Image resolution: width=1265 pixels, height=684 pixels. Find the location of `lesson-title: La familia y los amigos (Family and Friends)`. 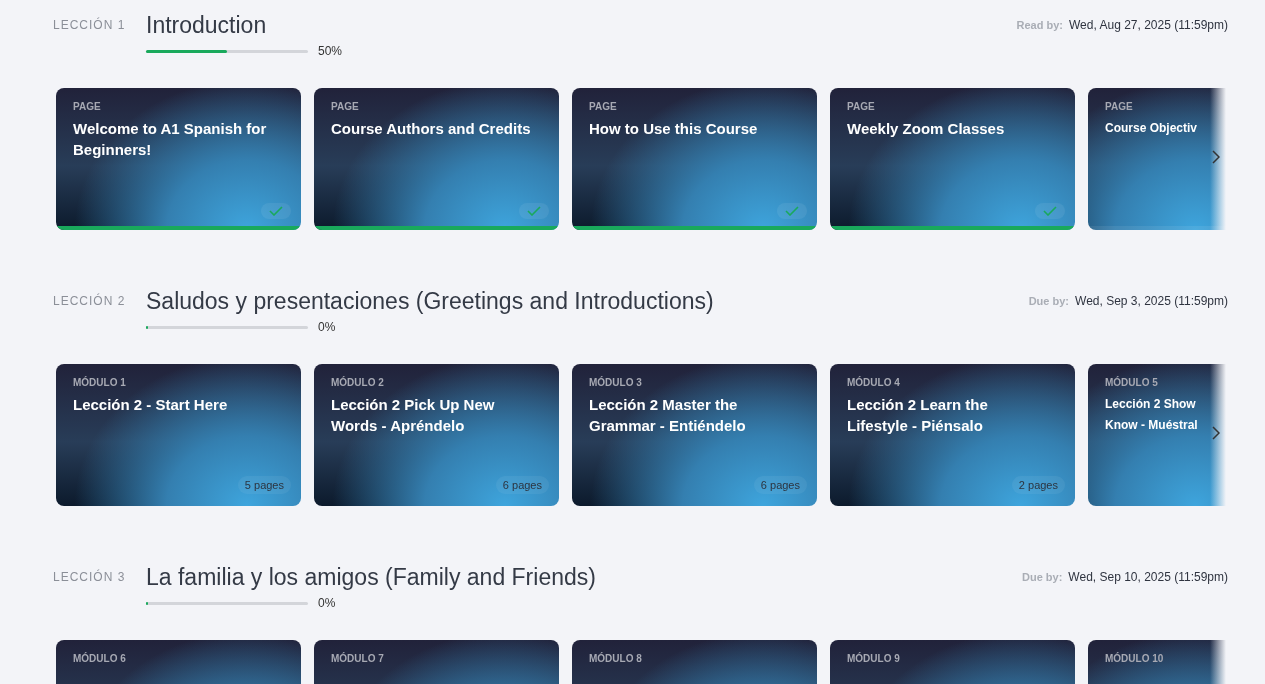

lesson-title: La familia y los amigos (Family and Friends) is located at coordinates (371, 577).